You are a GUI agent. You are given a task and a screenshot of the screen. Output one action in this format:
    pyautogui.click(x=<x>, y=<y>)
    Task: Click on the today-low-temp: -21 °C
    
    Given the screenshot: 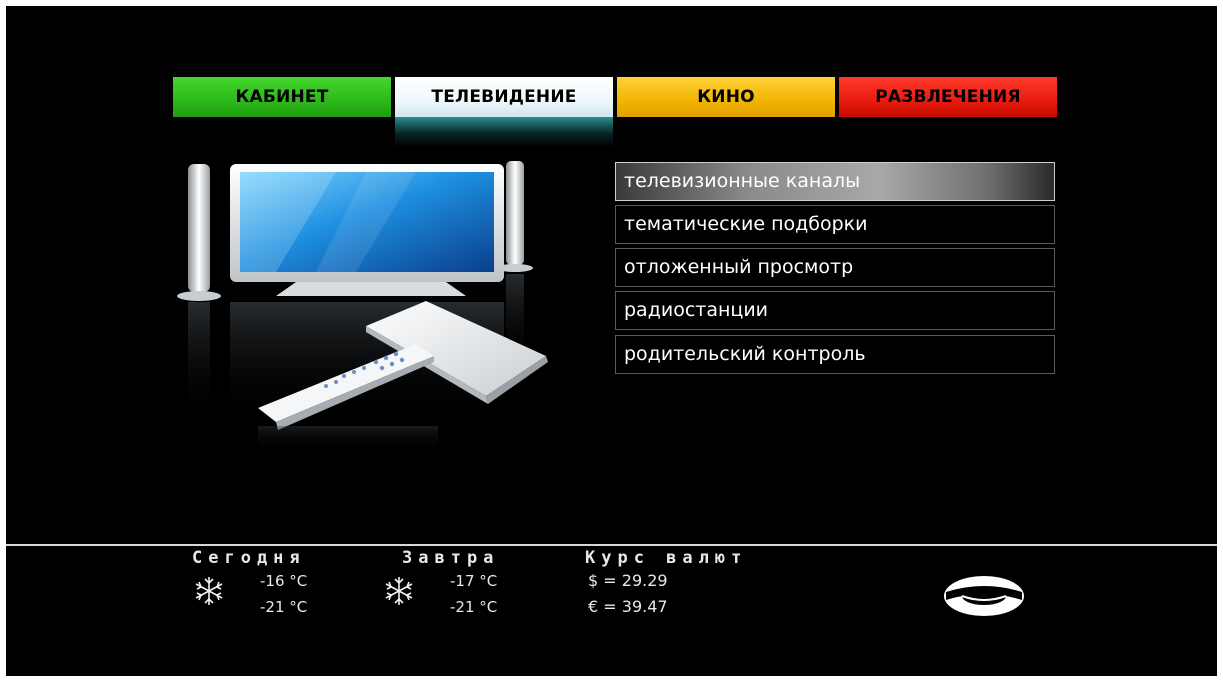 What is the action you would take?
    pyautogui.click(x=284, y=607)
    